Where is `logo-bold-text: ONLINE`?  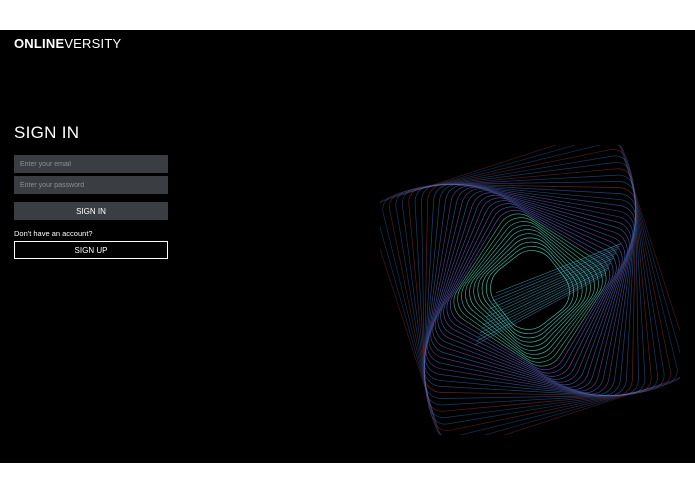 logo-bold-text: ONLINE is located at coordinates (39, 43).